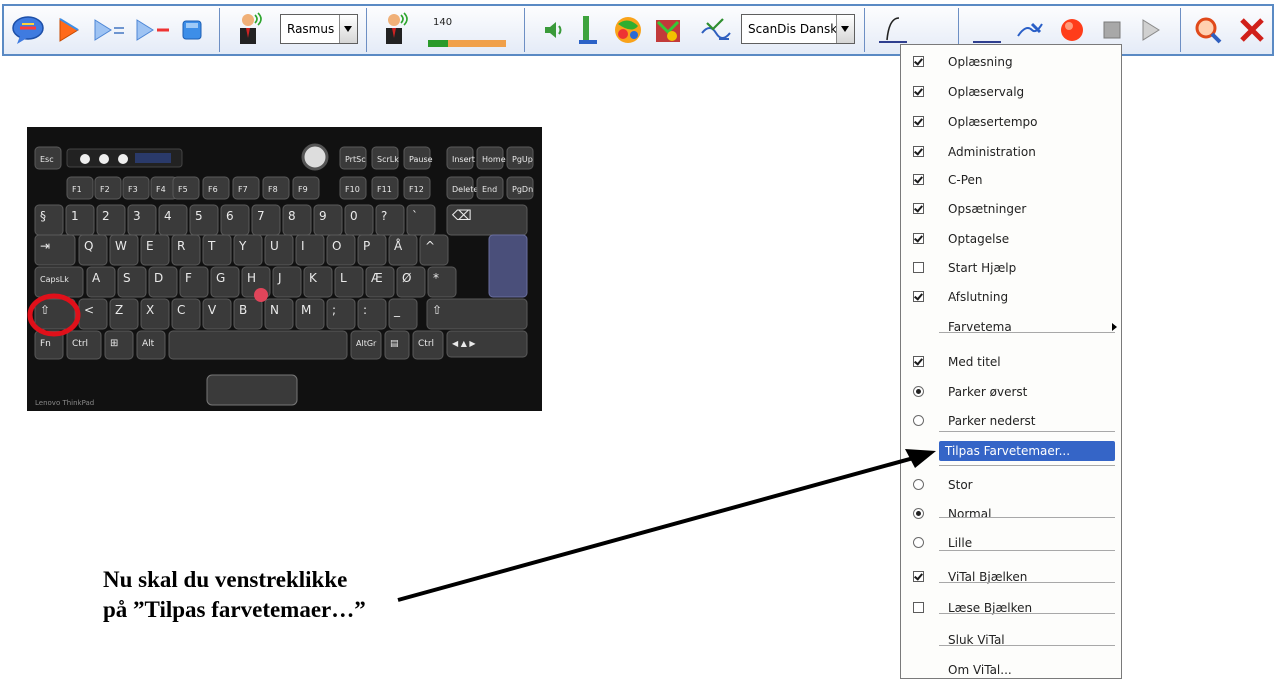 The width and height of the screenshot is (1278, 684). What do you see at coordinates (225, 579) in the screenshot?
I see `instruction-line-1: Nu skal du venstreklikke` at bounding box center [225, 579].